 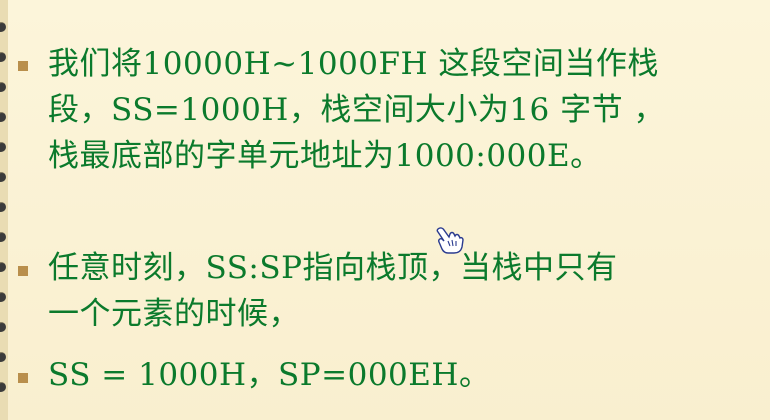 What do you see at coordinates (356, 110) in the screenshot?
I see `bullet-1-line-2: 段，SS=1000H，栈空间大小为16 字节 ，` at bounding box center [356, 110].